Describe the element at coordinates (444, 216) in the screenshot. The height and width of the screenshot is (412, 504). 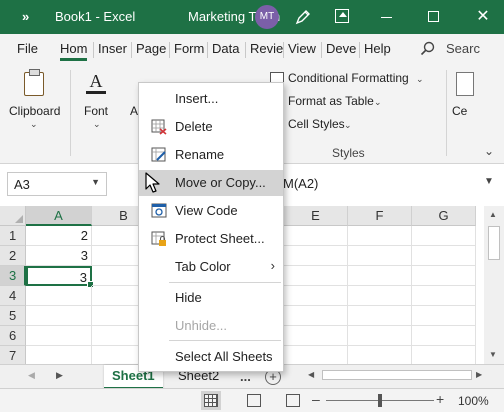
I see `column-header: G` at that location.